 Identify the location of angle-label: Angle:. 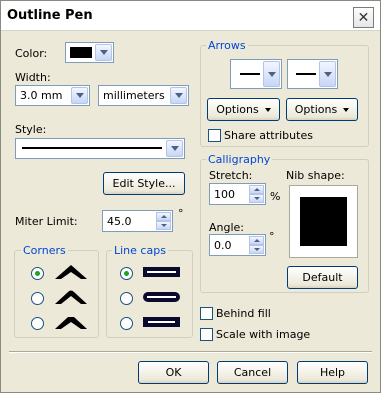
(227, 227).